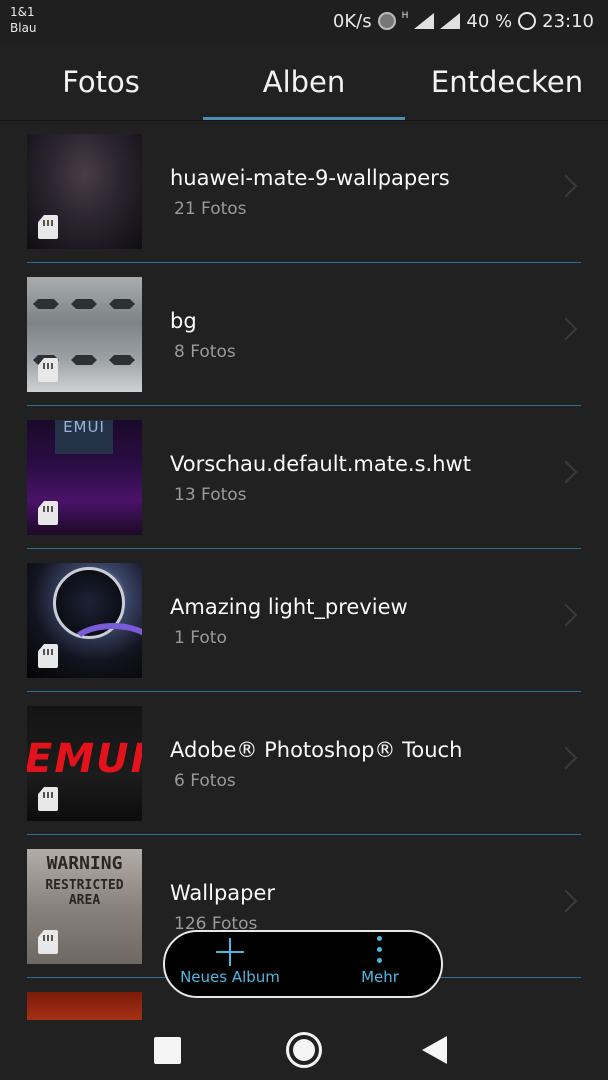 The image size is (608, 1080). Describe the element at coordinates (352, 21) in the screenshot. I see `net-speed: 0K/s` at that location.